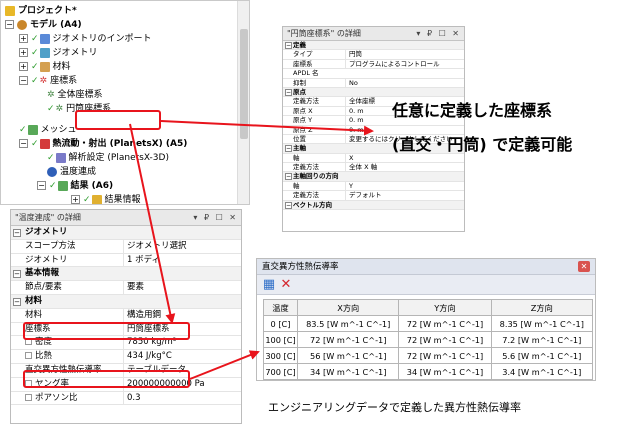 This screenshot has width=626, height=430. I want to click on section-header: − ベクトル方向, so click(373, 205).